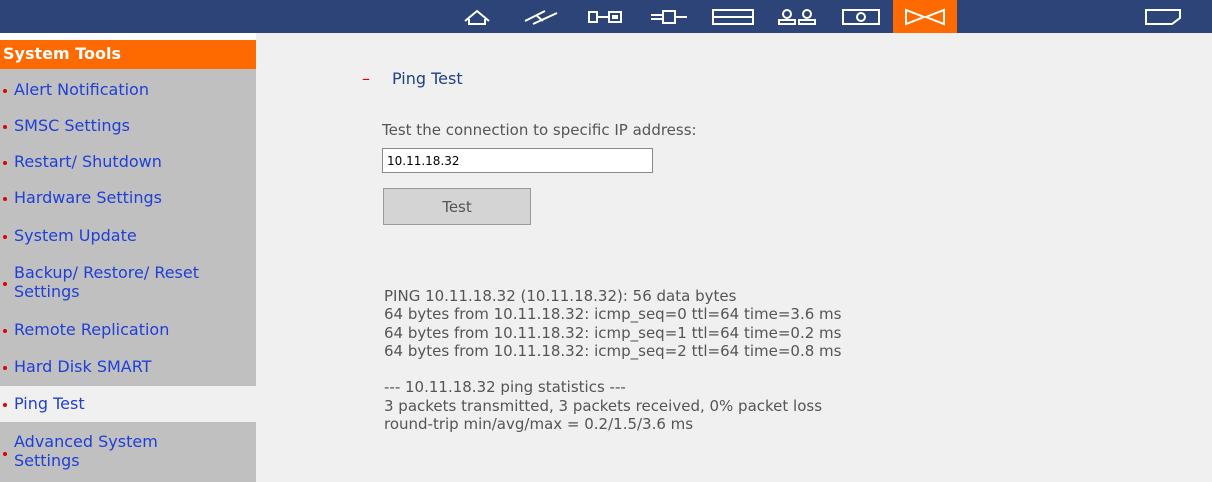 This screenshot has width=1212, height=482. Describe the element at coordinates (128, 404) in the screenshot. I see `sidebar-item-ping-test: Ping Test` at that location.